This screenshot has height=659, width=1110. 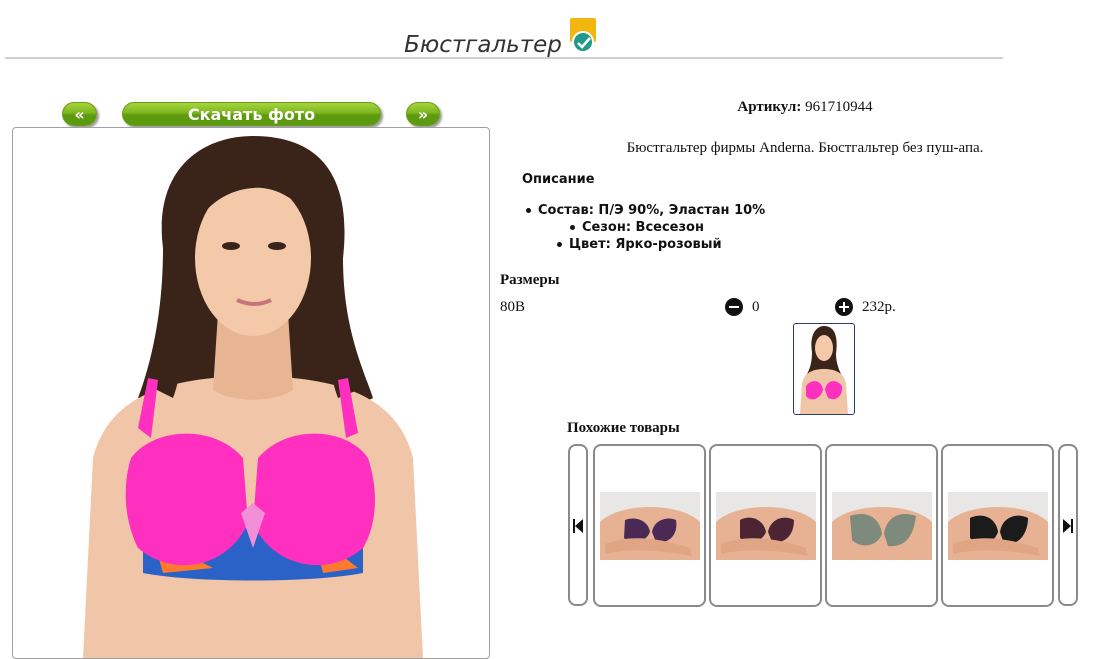 I want to click on download-photo-button: Скачать фото, so click(x=251, y=114).